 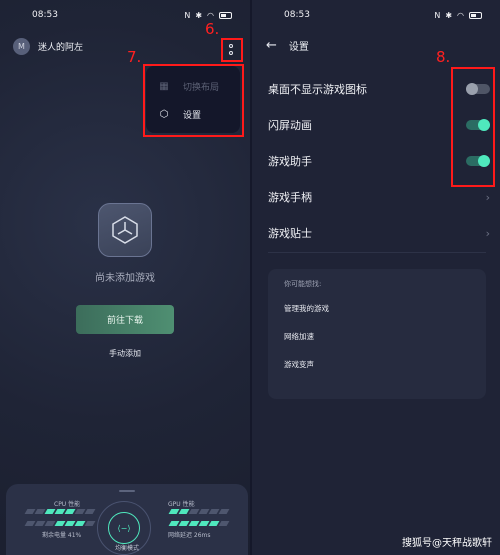 What do you see at coordinates (379, 89) in the screenshot?
I see `setting-hide-desktop-icon: 桌面不显示游戏图标` at bounding box center [379, 89].